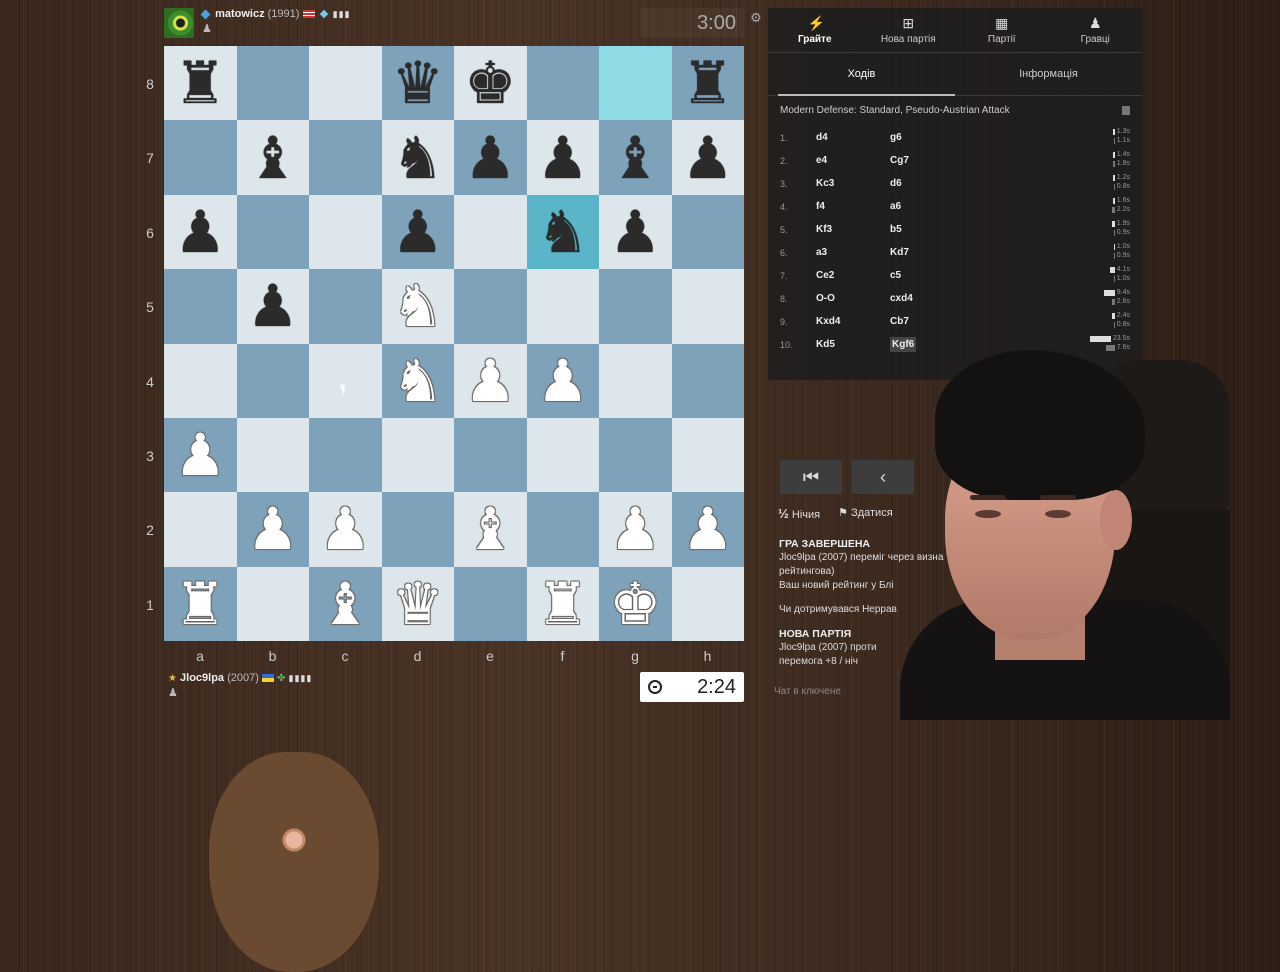  What do you see at coordinates (1002, 30) in the screenshot?
I see `nav-games: ▦ Партії` at bounding box center [1002, 30].